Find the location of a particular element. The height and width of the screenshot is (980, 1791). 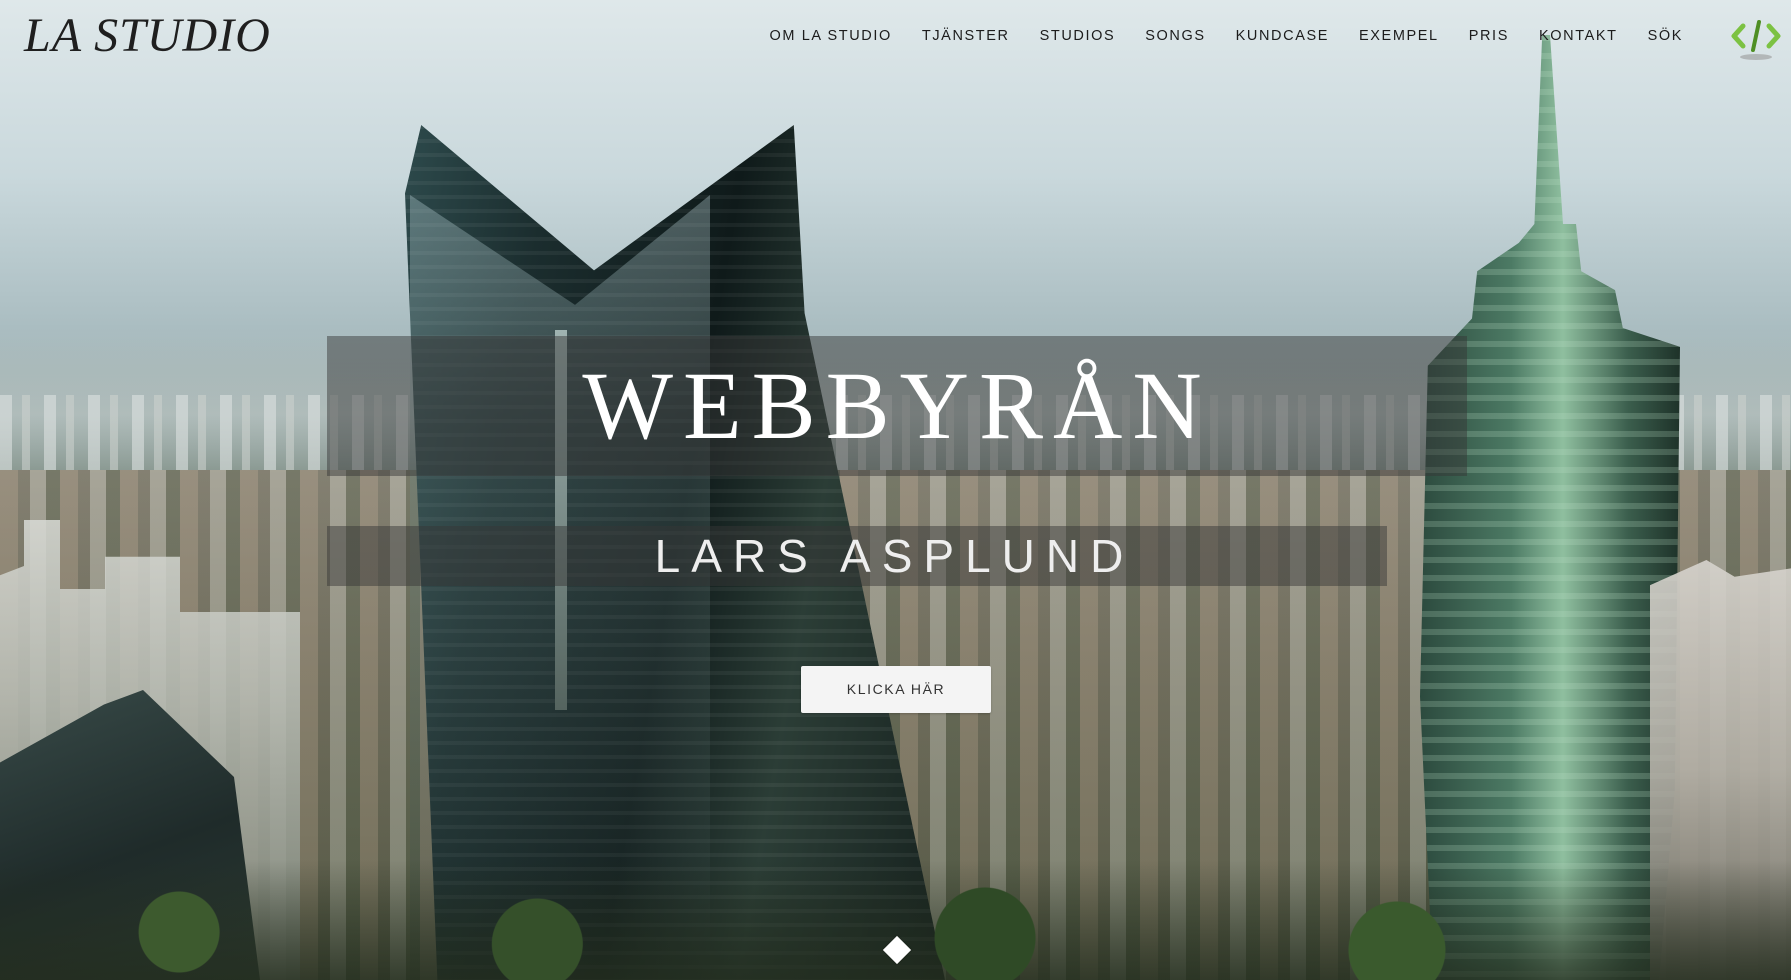

nav-item-sok: SÖK is located at coordinates (1665, 36).